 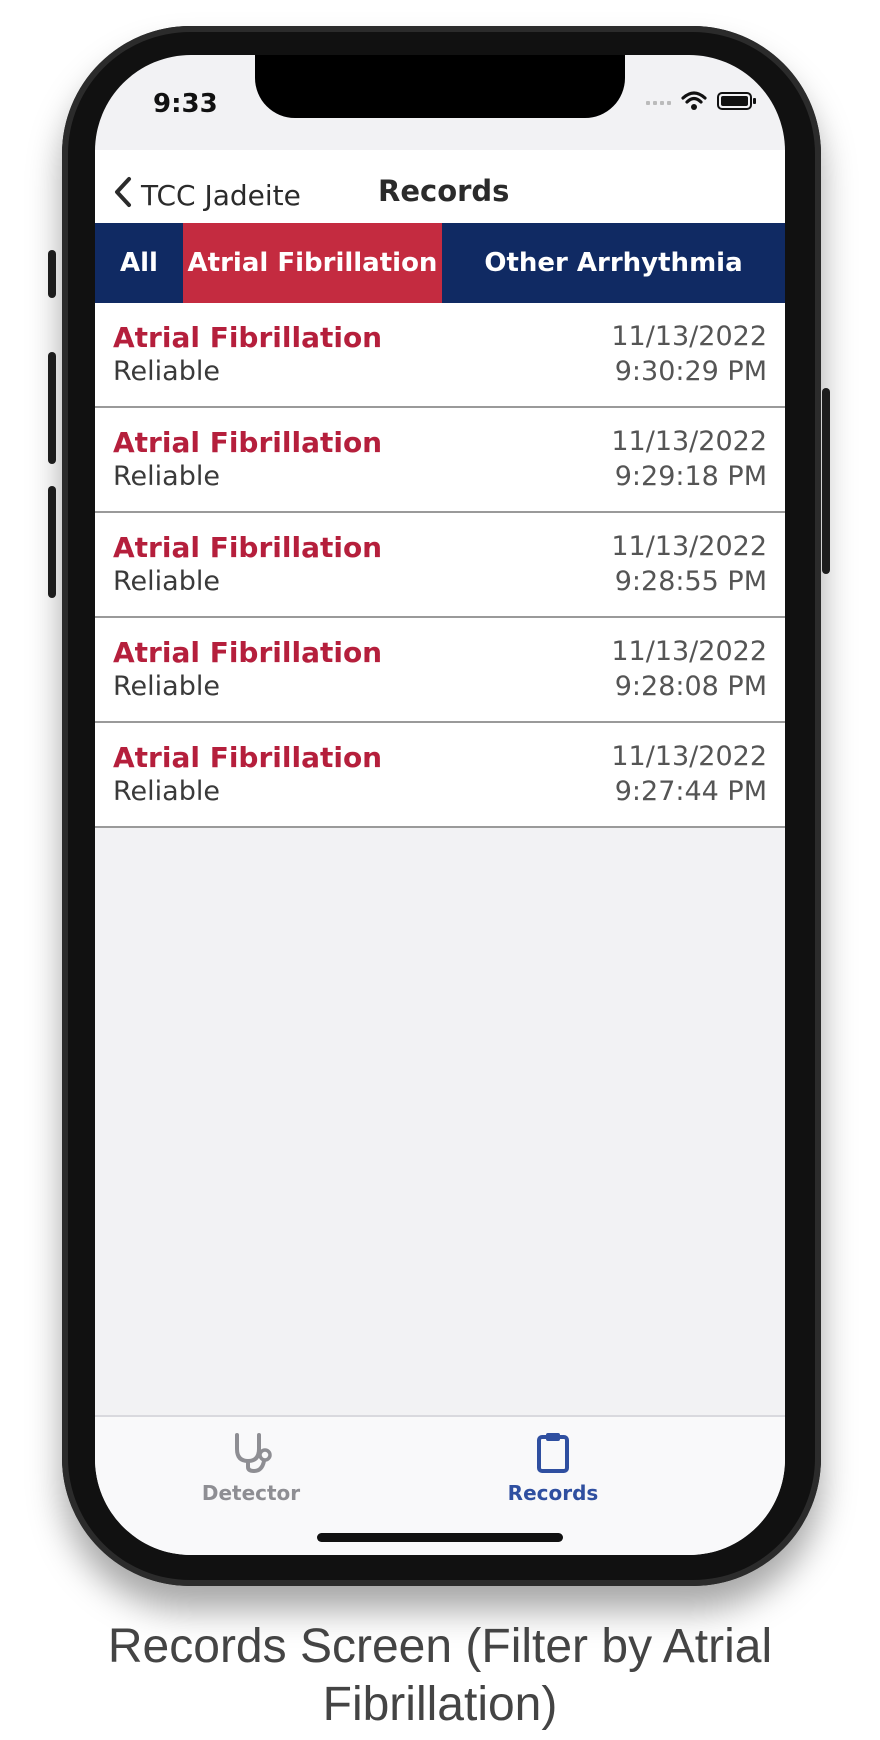 I want to click on battery-icon, so click(x=737, y=103).